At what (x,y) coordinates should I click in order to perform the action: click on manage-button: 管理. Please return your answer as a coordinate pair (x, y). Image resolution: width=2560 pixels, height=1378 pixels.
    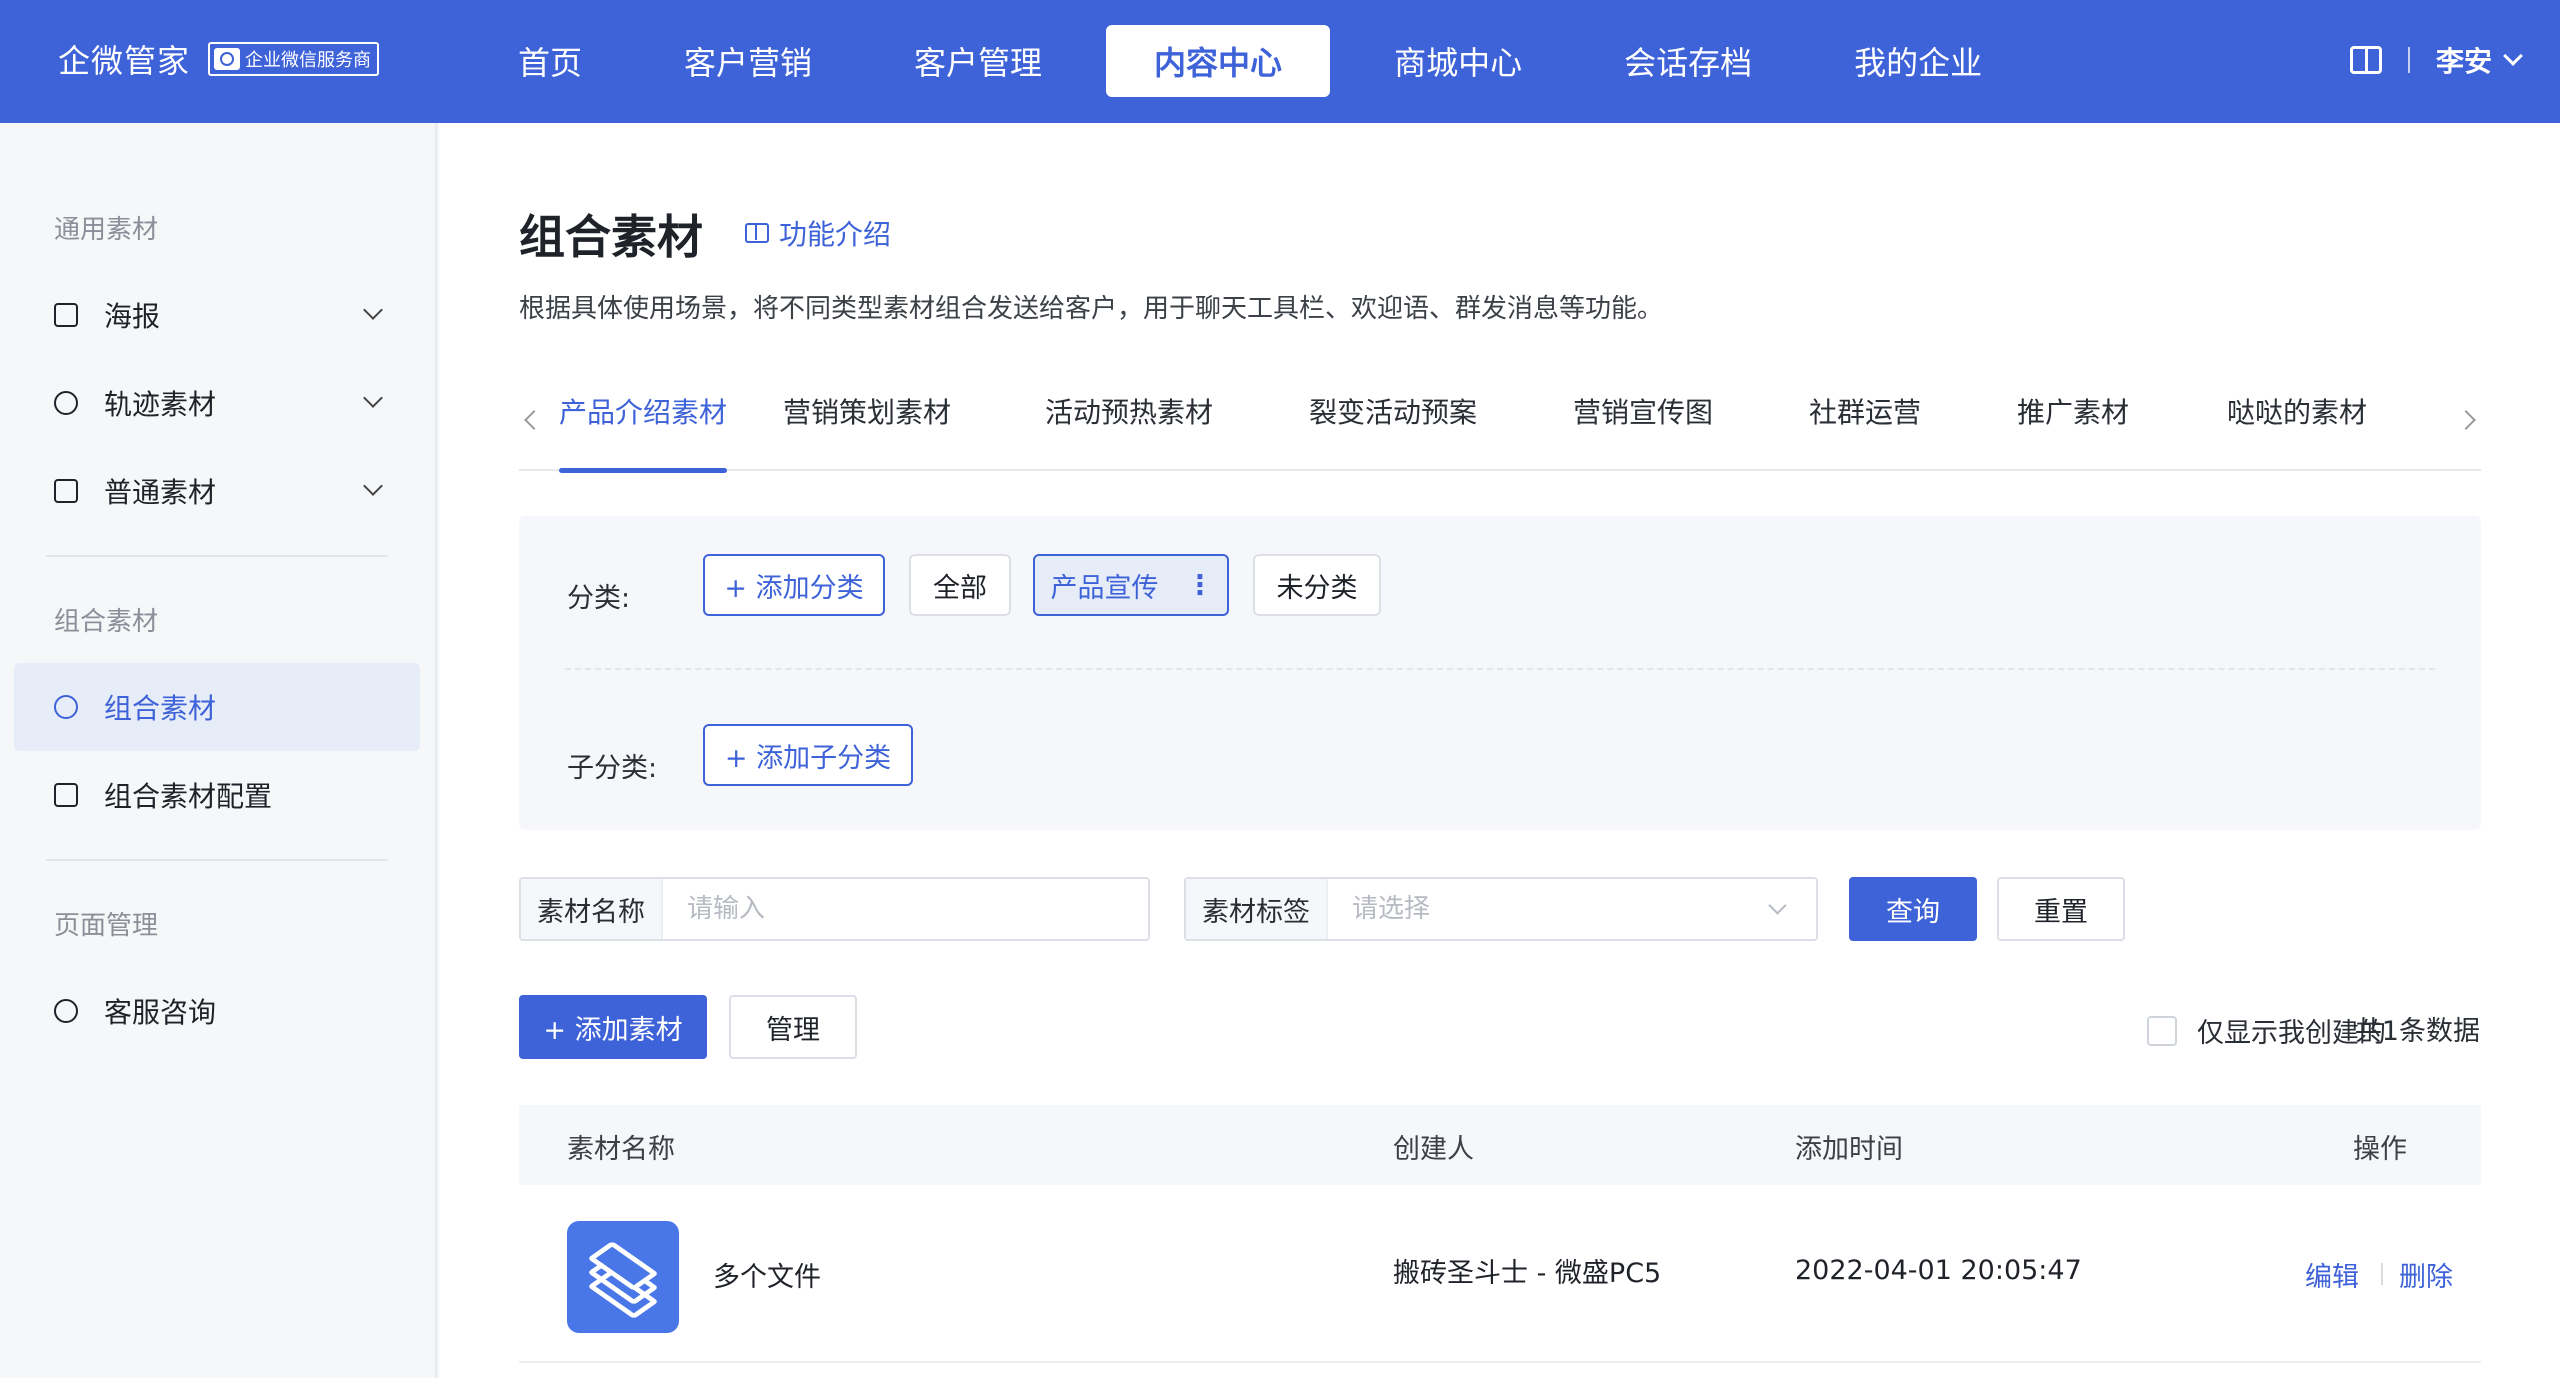
    Looking at the image, I should click on (793, 1027).